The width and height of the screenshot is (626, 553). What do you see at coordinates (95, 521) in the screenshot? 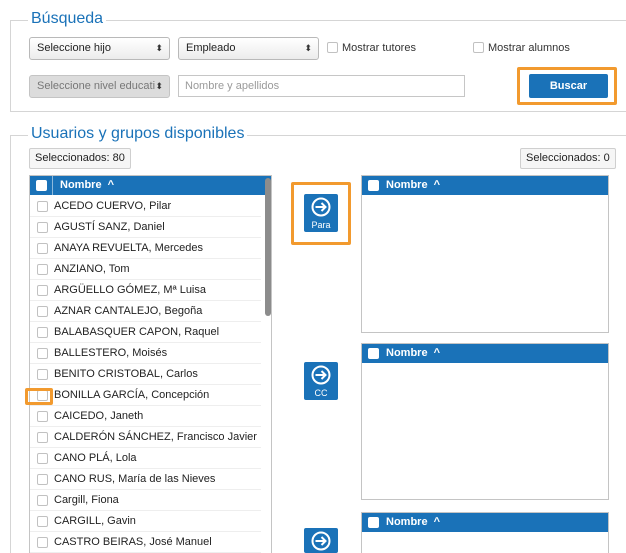
I see `user-name: CARGILL, Gavin` at bounding box center [95, 521].